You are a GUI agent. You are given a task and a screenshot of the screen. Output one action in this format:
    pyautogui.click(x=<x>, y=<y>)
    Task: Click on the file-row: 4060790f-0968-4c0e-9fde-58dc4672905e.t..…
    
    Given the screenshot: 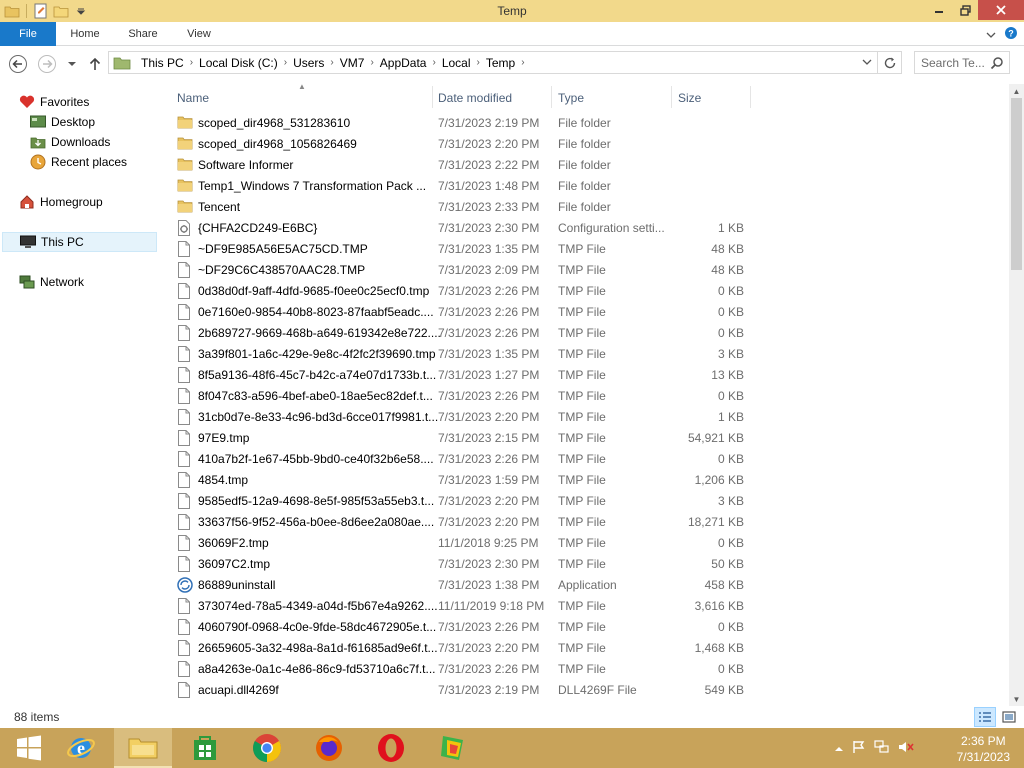 What is the action you would take?
    pyautogui.click(x=587, y=627)
    